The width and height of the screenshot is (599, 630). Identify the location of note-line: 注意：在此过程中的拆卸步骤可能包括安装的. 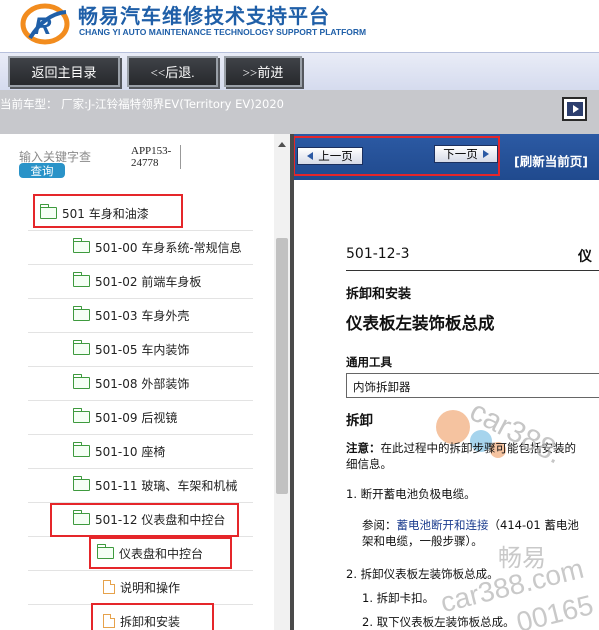
(461, 448).